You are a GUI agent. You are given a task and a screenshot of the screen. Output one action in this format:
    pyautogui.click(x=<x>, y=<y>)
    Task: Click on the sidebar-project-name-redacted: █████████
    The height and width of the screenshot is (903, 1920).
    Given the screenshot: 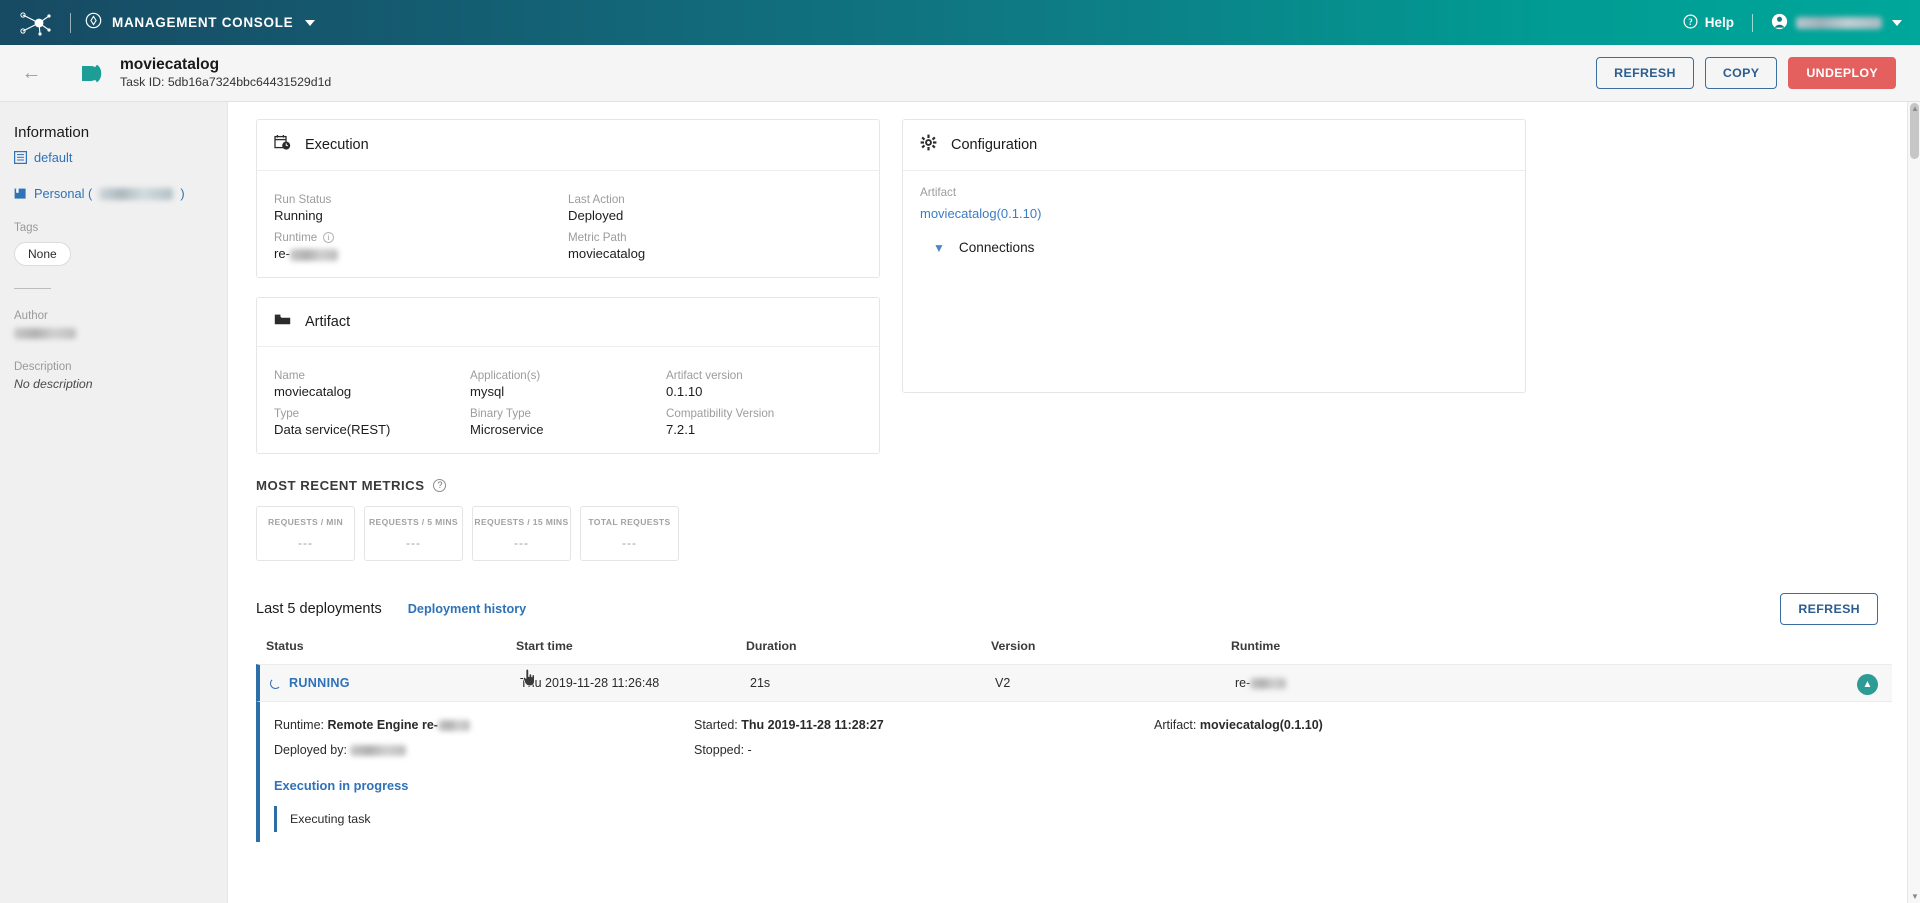 What is the action you would take?
    pyautogui.click(x=136, y=193)
    